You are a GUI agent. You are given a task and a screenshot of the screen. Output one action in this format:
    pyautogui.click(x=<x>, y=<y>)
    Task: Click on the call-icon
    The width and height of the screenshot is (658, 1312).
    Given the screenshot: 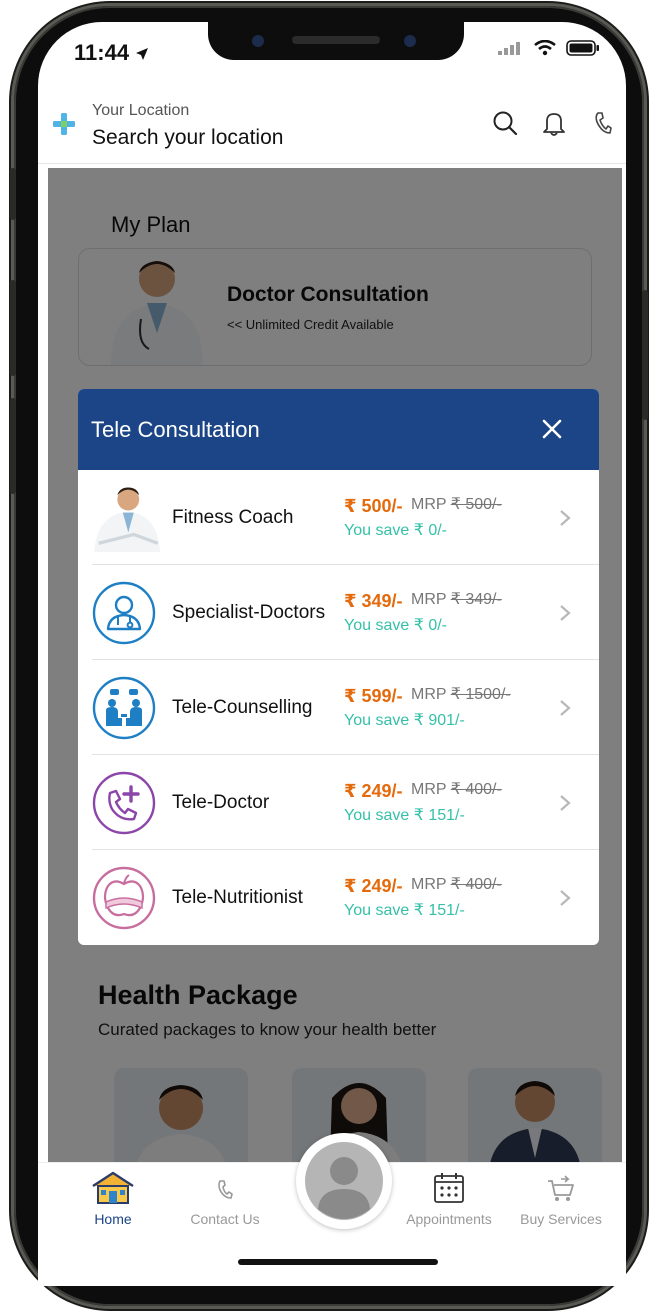 What is the action you would take?
    pyautogui.click(x=603, y=123)
    